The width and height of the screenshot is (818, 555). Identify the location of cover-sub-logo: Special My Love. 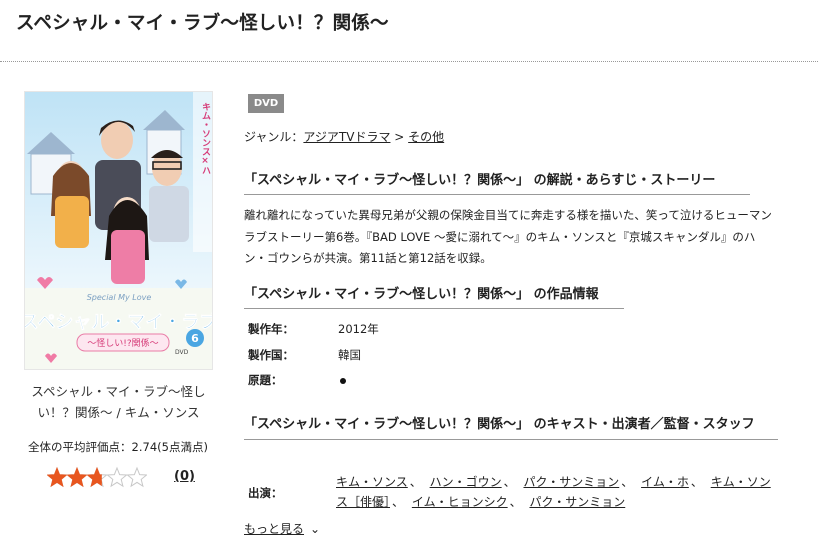
(119, 297).